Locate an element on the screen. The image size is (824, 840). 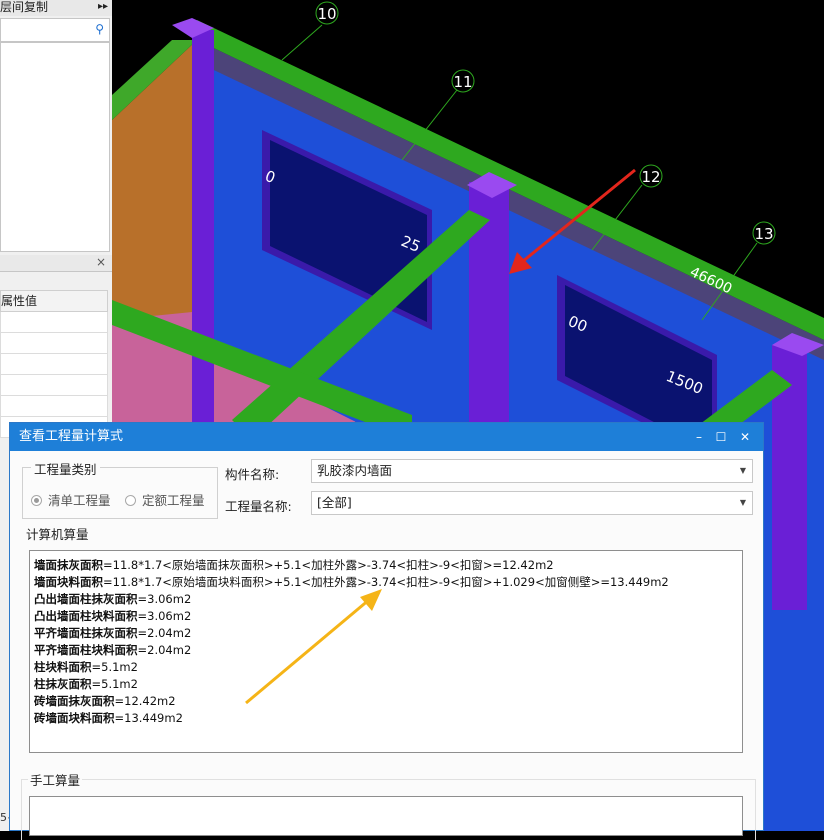
panel-tree is located at coordinates (55, 147).